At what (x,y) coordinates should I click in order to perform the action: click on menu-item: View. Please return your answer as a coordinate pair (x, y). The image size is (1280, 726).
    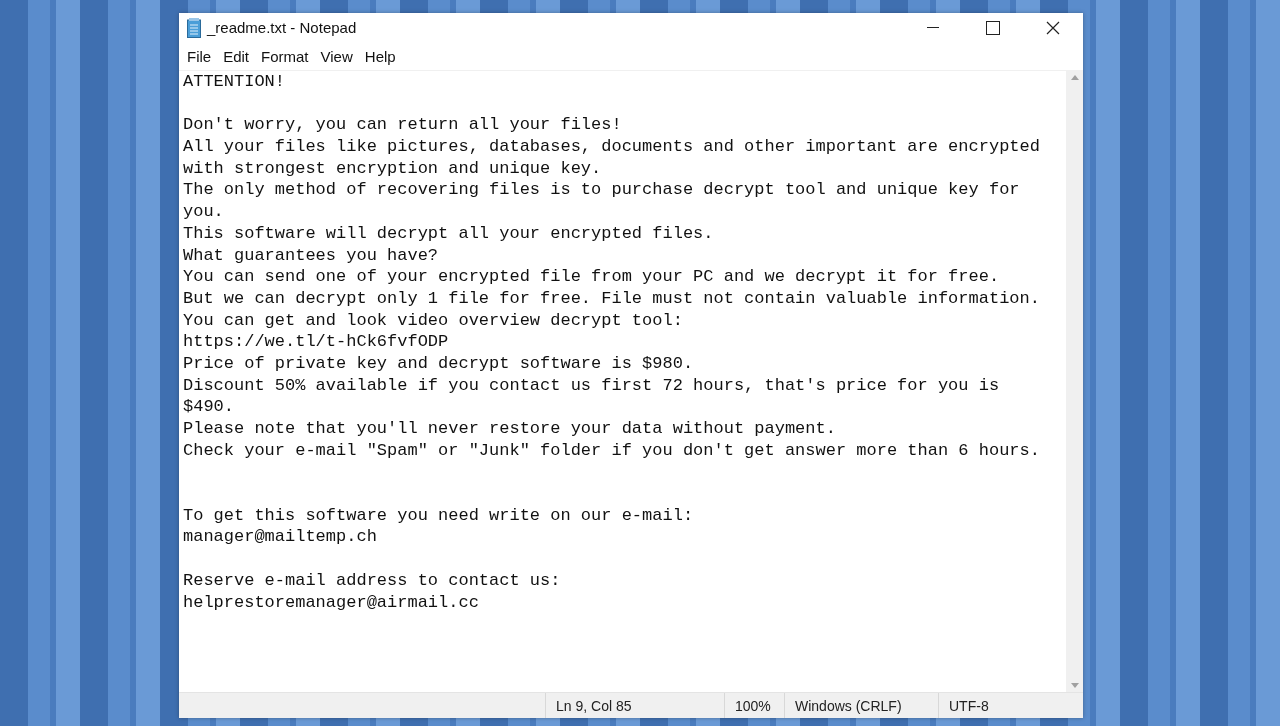
    Looking at the image, I should click on (336, 56).